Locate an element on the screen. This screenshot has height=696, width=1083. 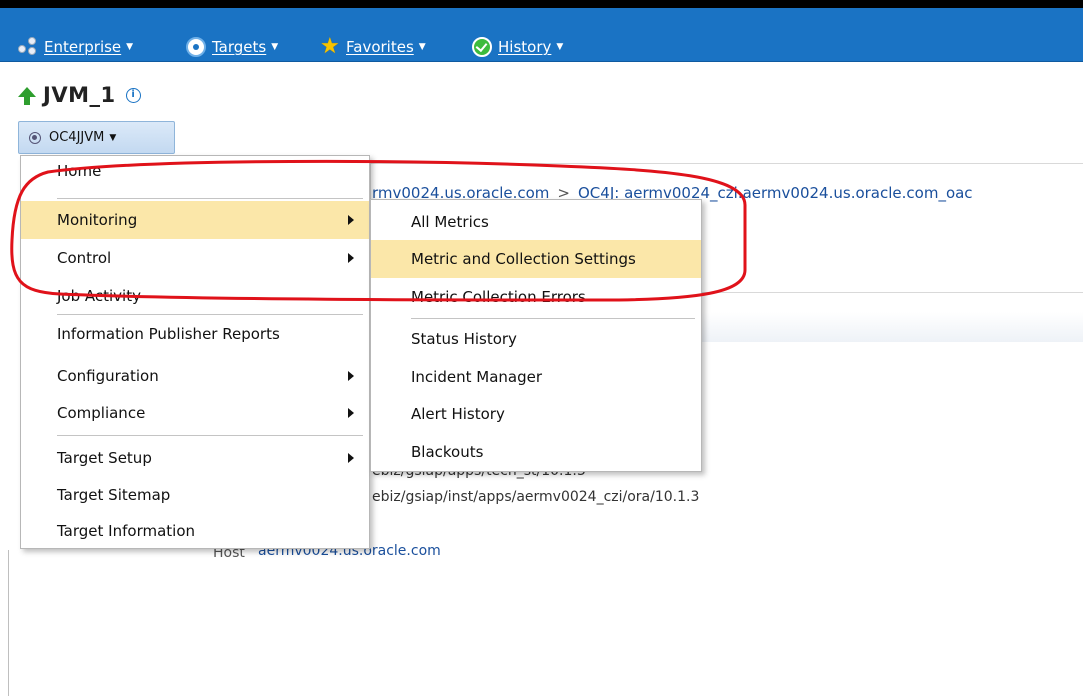
nav-history: History ▼ is located at coordinates (517, 47).